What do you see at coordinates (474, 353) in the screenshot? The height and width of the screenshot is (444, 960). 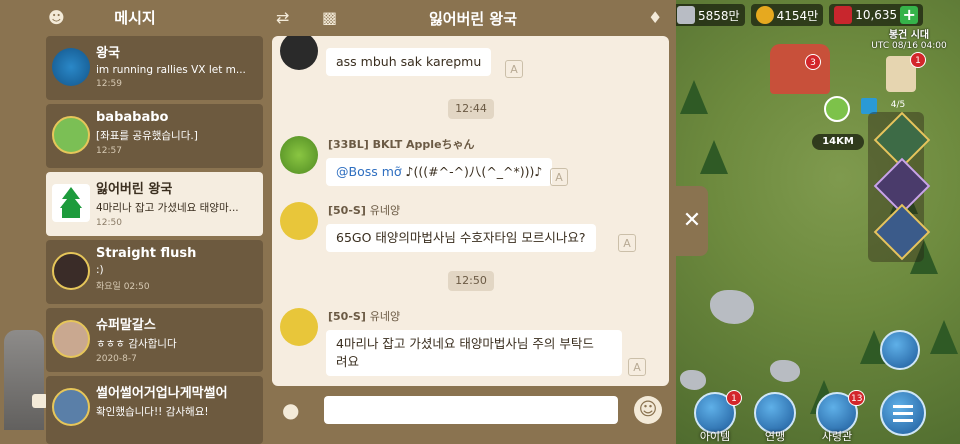 I see `message-bubble: 4마리나 잡고 가셨네요 태양마법사님 주의 부탁드 려요` at bounding box center [474, 353].